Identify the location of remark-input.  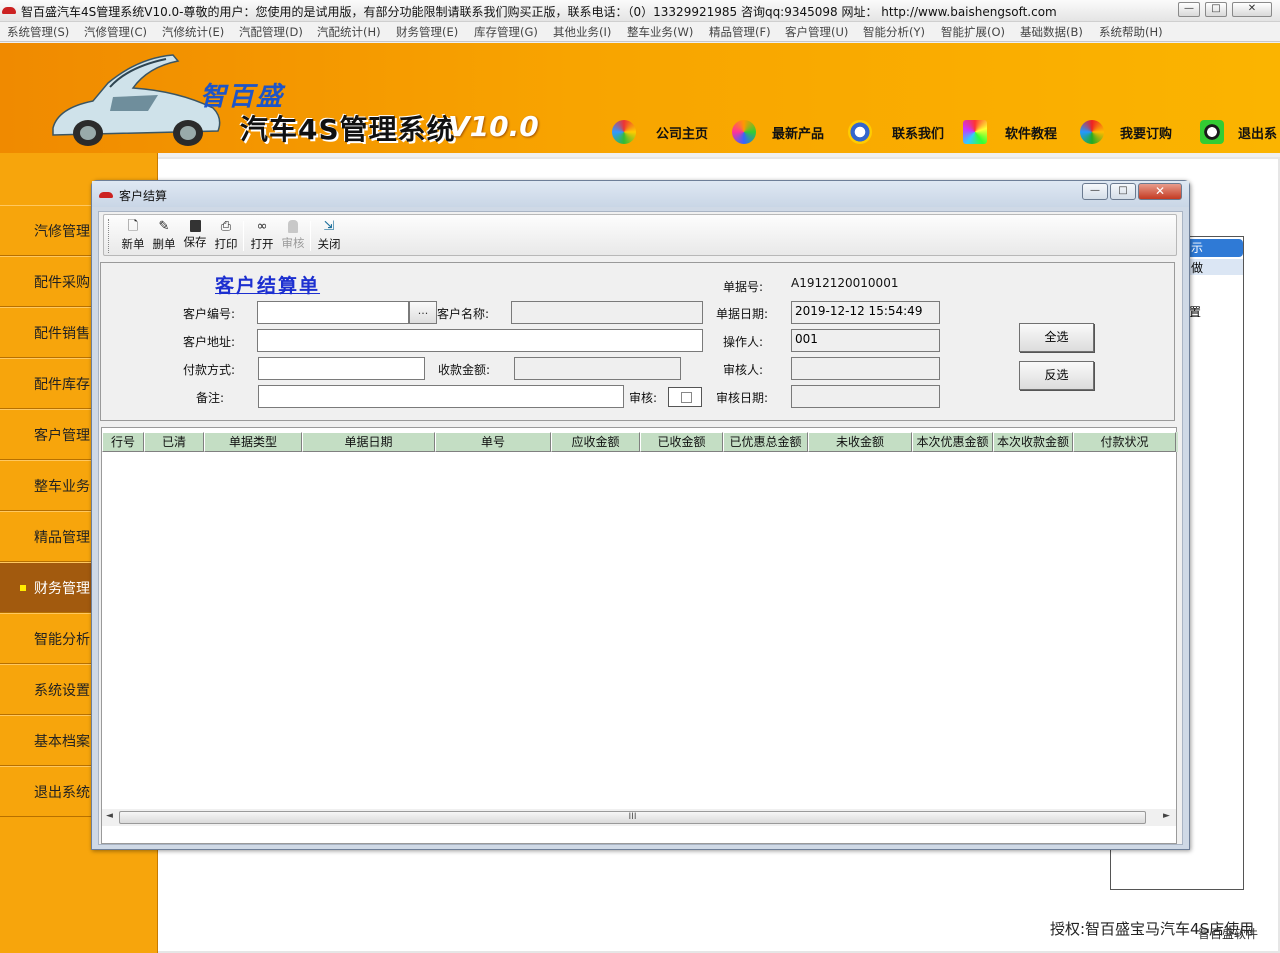
(441, 396).